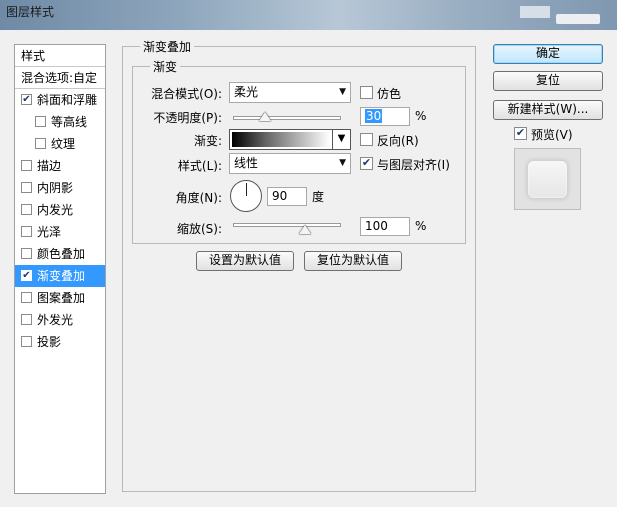 This screenshot has width=617, height=507. What do you see at coordinates (55, 210) in the screenshot?
I see `style-item-label: 内发光` at bounding box center [55, 210].